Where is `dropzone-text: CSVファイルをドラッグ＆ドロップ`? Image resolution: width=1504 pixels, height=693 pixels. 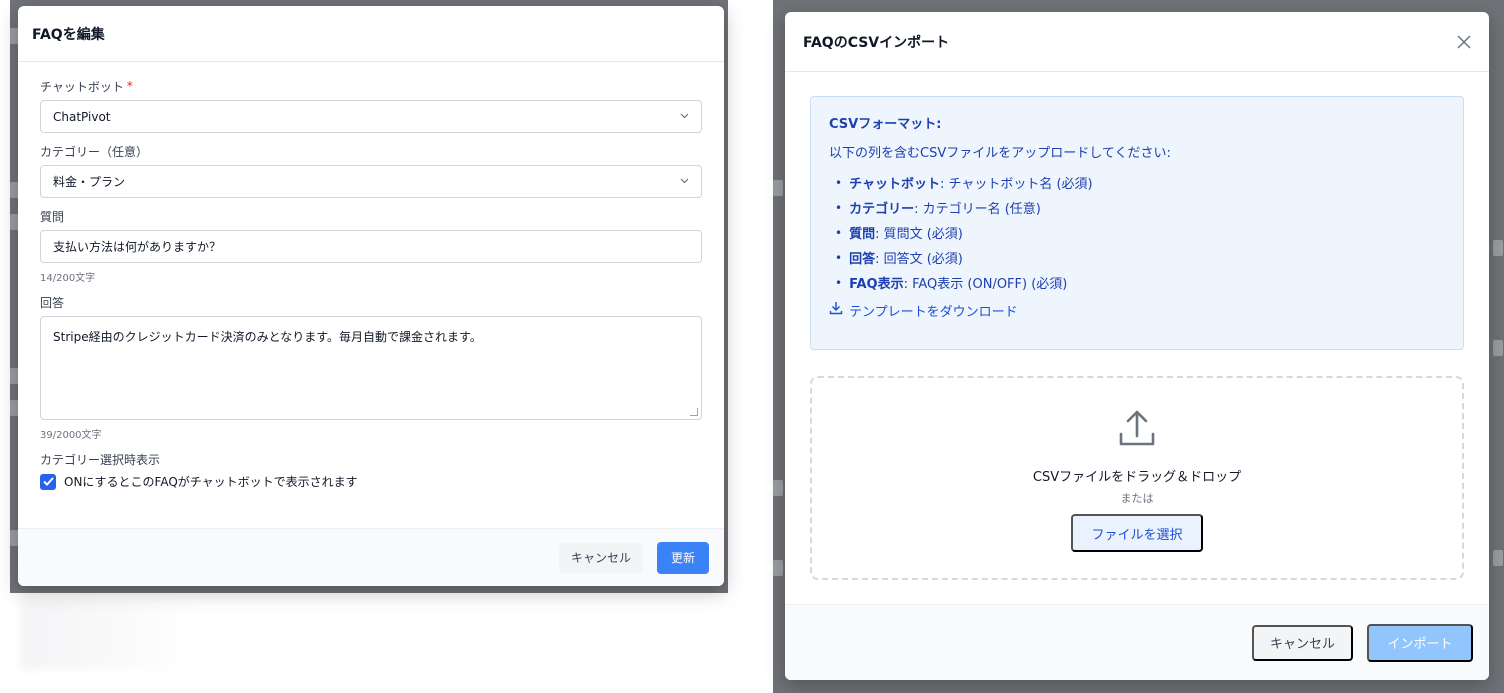 dropzone-text: CSVファイルをドラッグ＆ドロップ is located at coordinates (1137, 477).